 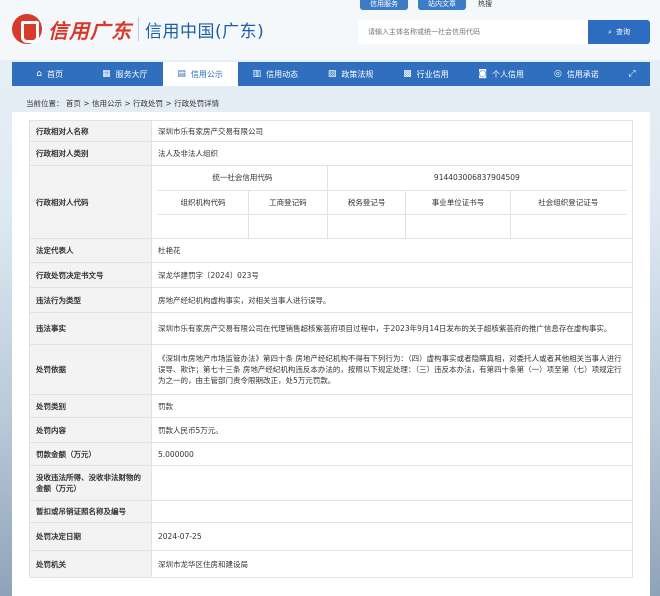 I want to click on table-row: 处罚机关 深圳市龙华区住房和建设局, so click(x=331, y=564).